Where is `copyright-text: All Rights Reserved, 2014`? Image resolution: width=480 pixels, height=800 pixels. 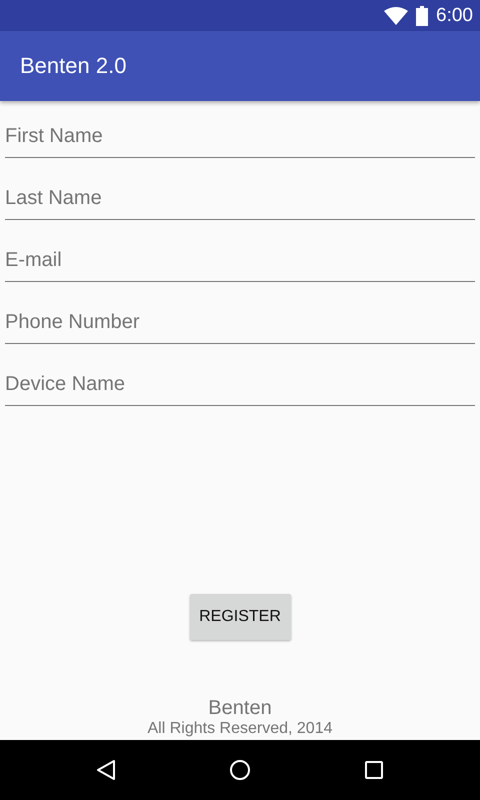
copyright-text: All Rights Reserved, 2014 is located at coordinates (240, 729).